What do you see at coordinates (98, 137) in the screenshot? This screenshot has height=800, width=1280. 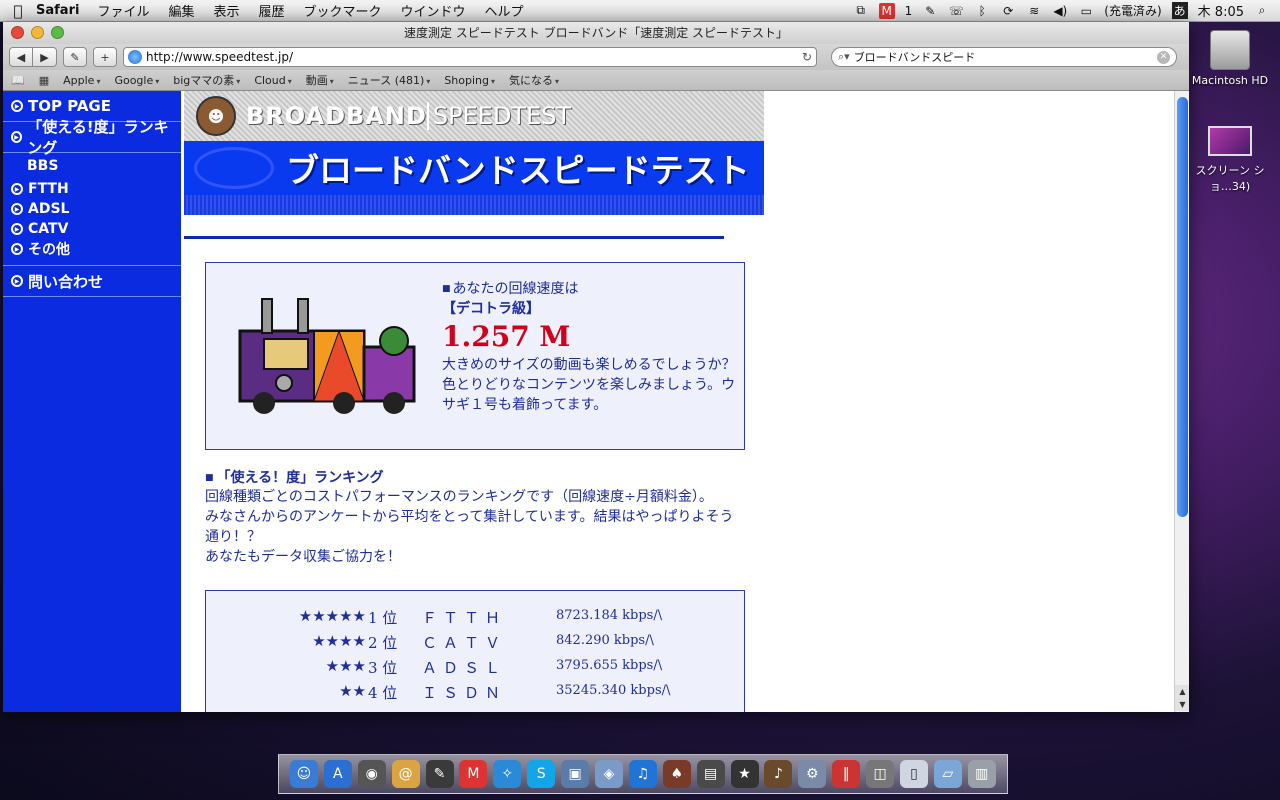 I see `nav-label: 「使える!度」ランキング` at bounding box center [98, 137].